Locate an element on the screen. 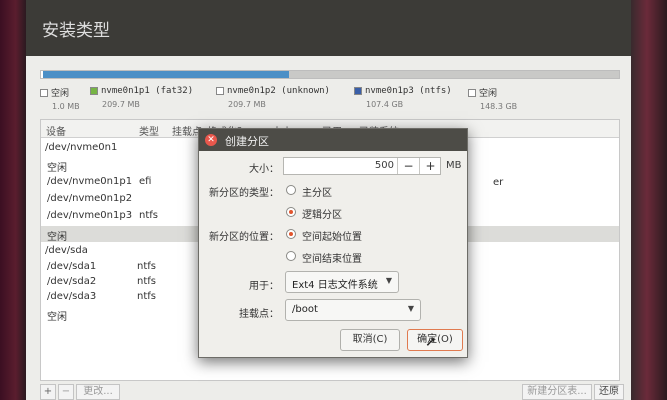 The width and height of the screenshot is (667, 400). header-bar: 安装类型 is located at coordinates (328, 28).